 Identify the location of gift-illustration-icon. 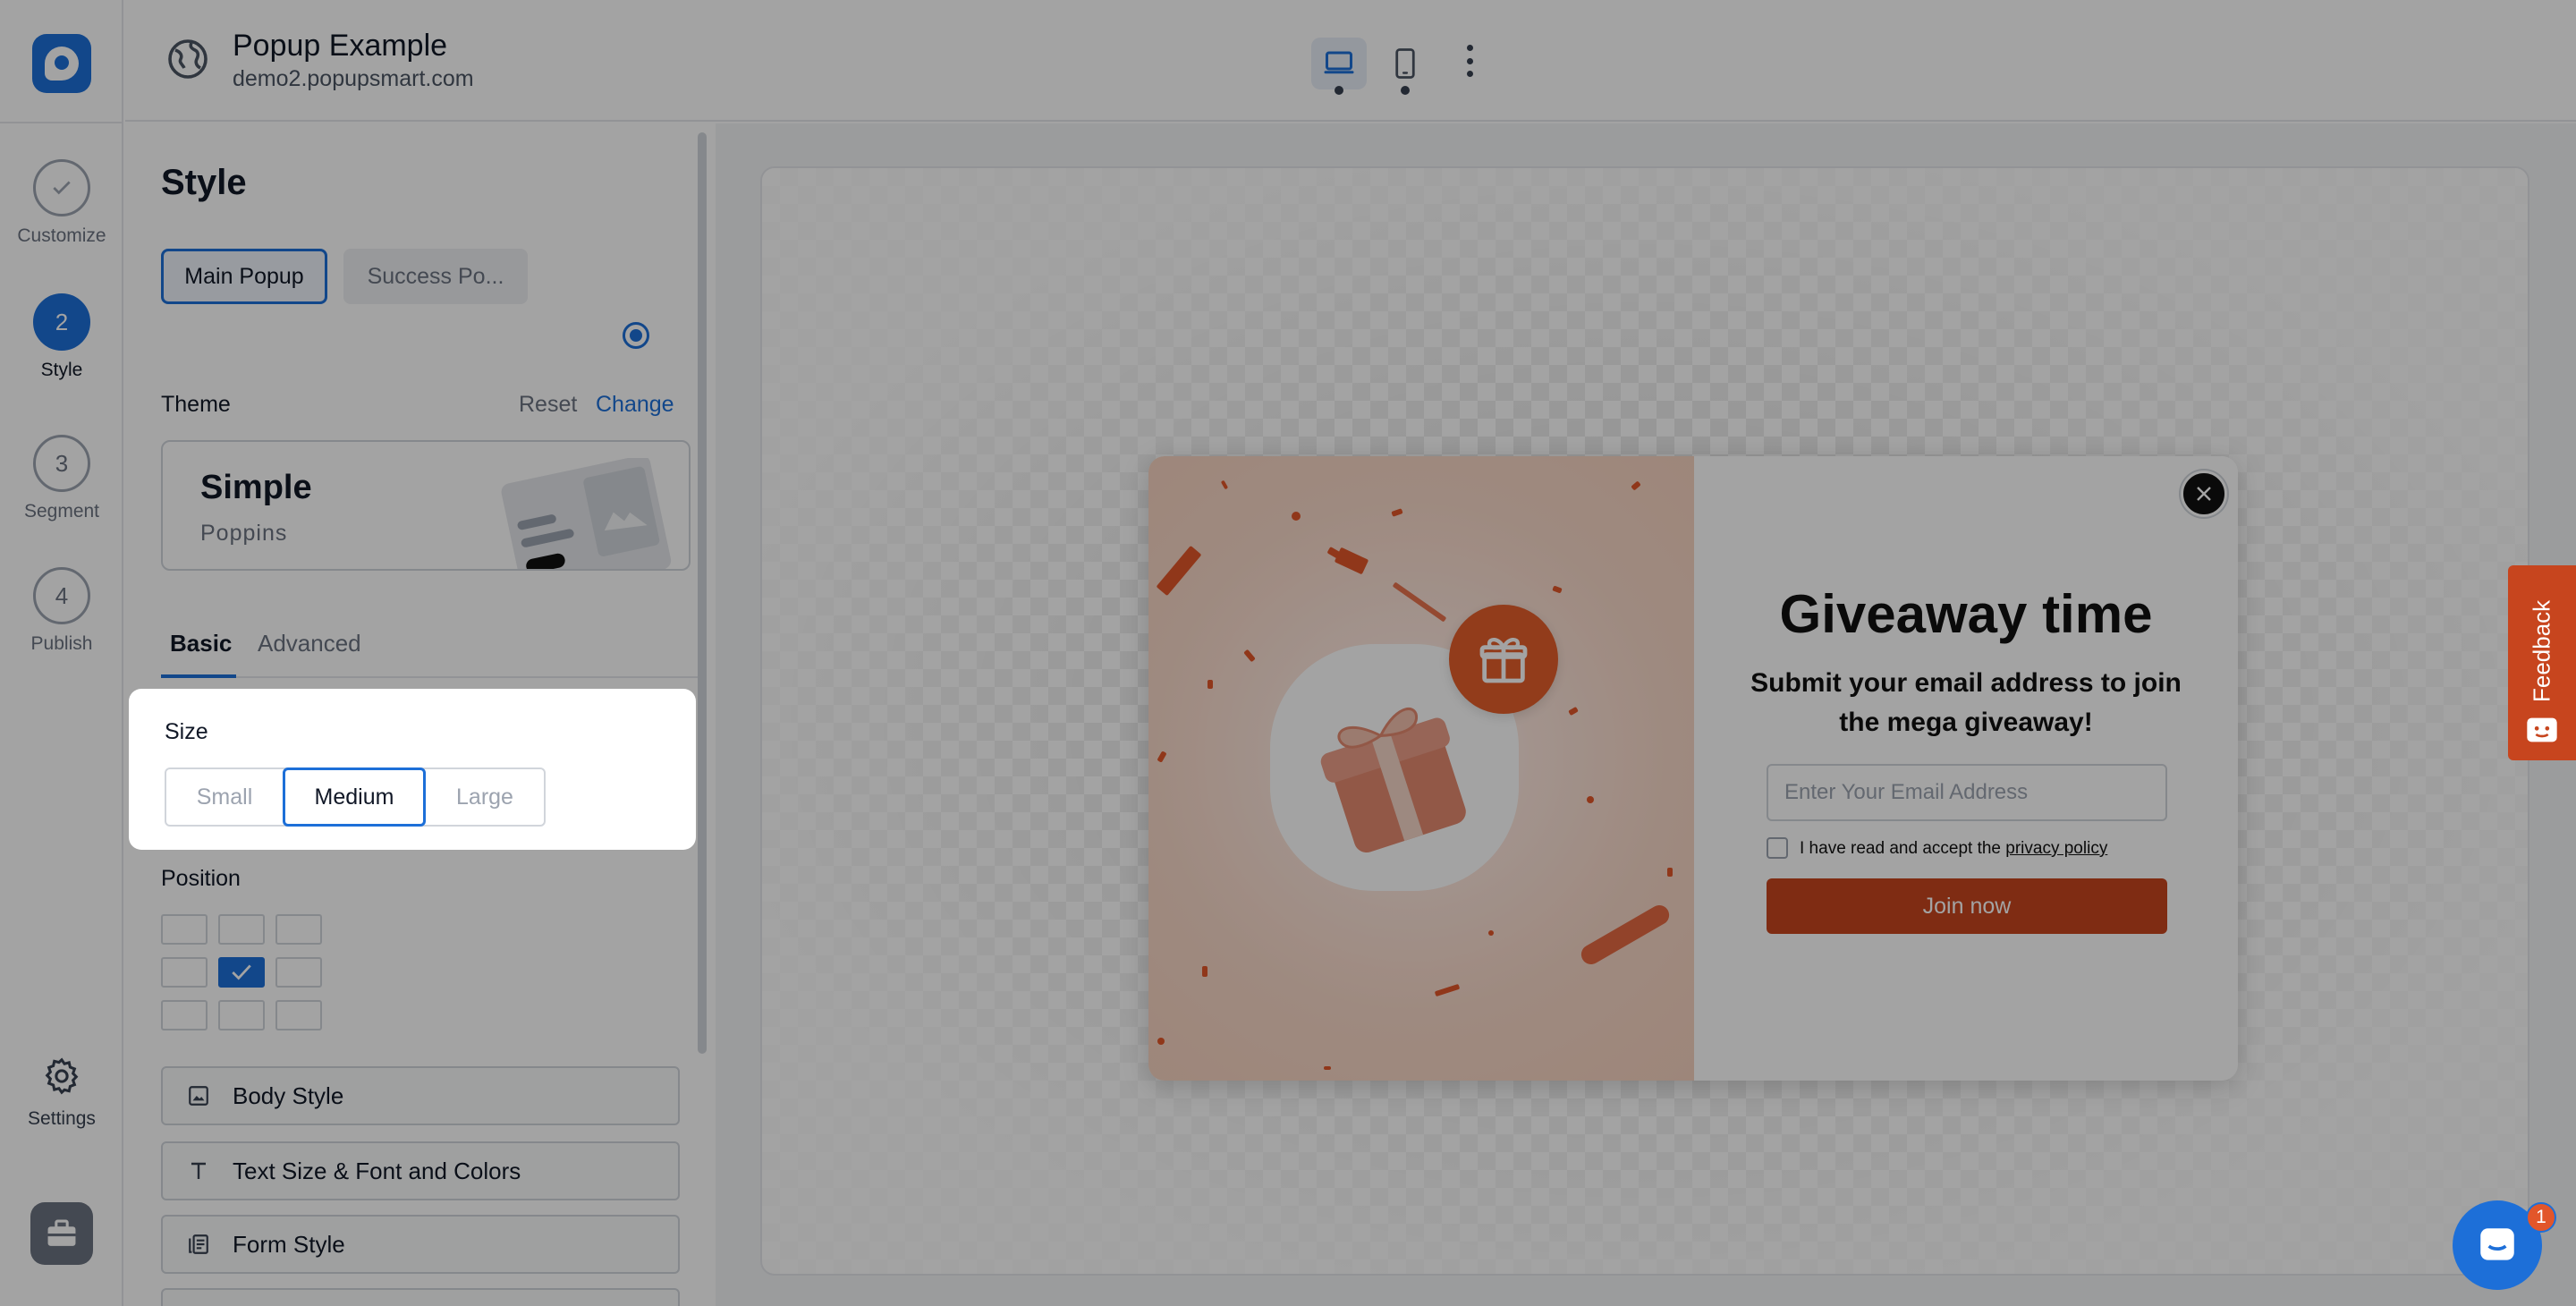
(1393, 780).